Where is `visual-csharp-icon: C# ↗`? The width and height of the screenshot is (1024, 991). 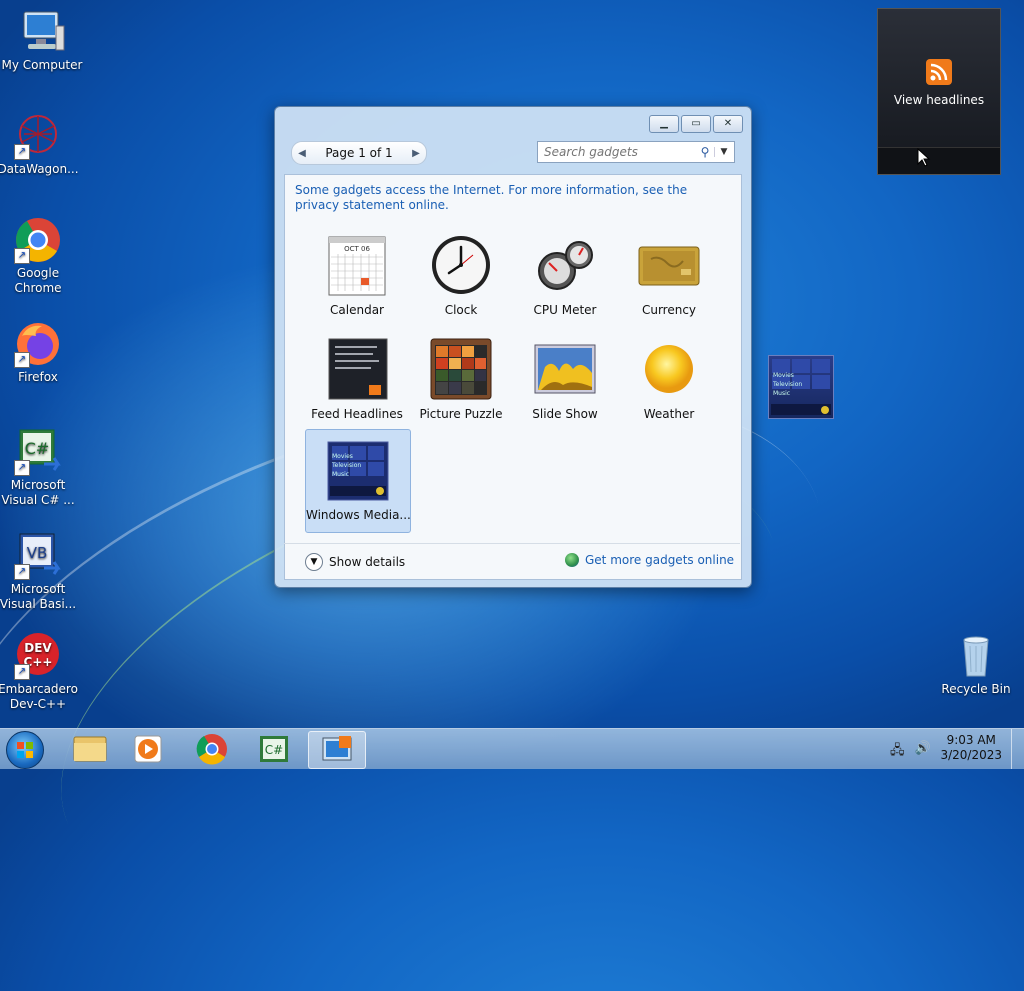 visual-csharp-icon: C# ↗ is located at coordinates (38, 452).